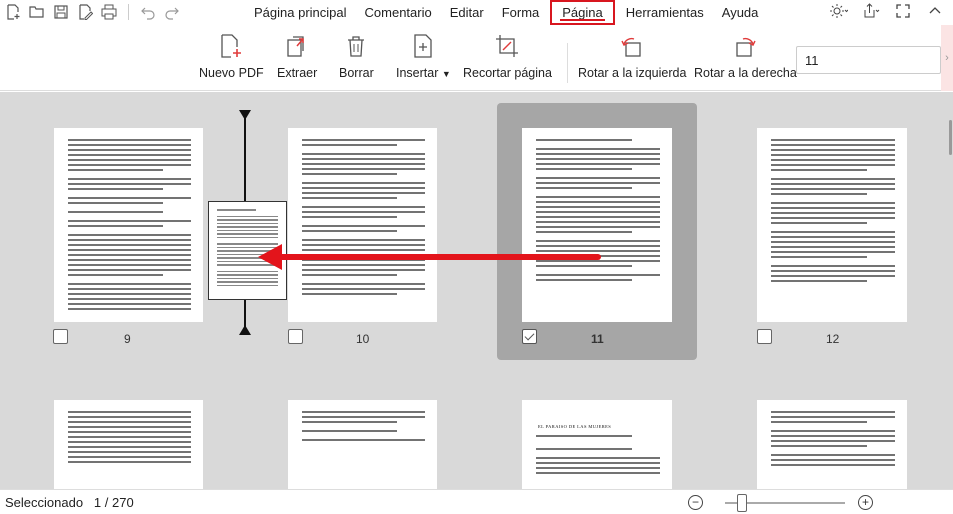 The image size is (953, 514). I want to click on rotate-left-label: Rotar a la izquierda, so click(632, 73).